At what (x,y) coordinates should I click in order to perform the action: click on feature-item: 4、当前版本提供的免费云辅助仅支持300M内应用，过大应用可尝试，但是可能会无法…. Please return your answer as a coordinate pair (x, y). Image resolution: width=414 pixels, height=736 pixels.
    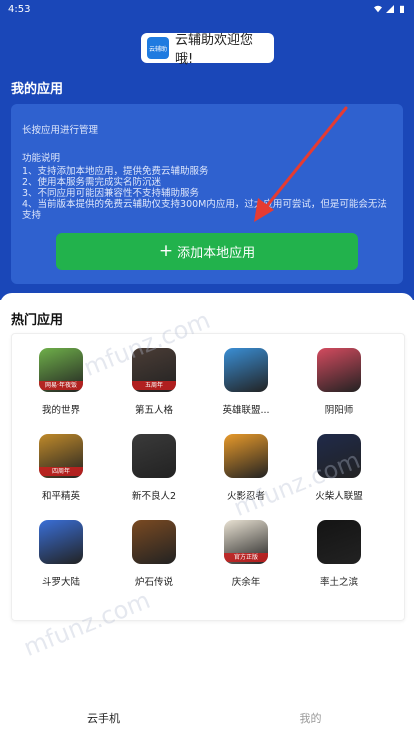
    Looking at the image, I should click on (204, 210).